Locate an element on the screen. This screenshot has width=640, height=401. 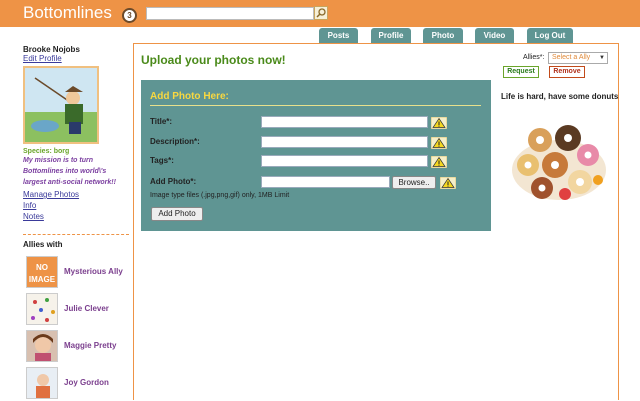
sidebar-divider is located at coordinates (76, 234).